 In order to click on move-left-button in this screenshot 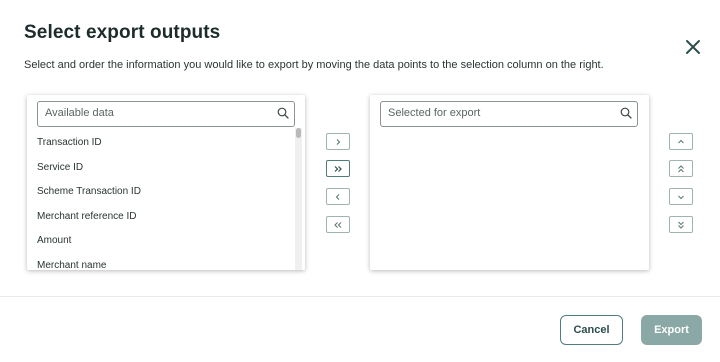, I will do `click(338, 196)`.